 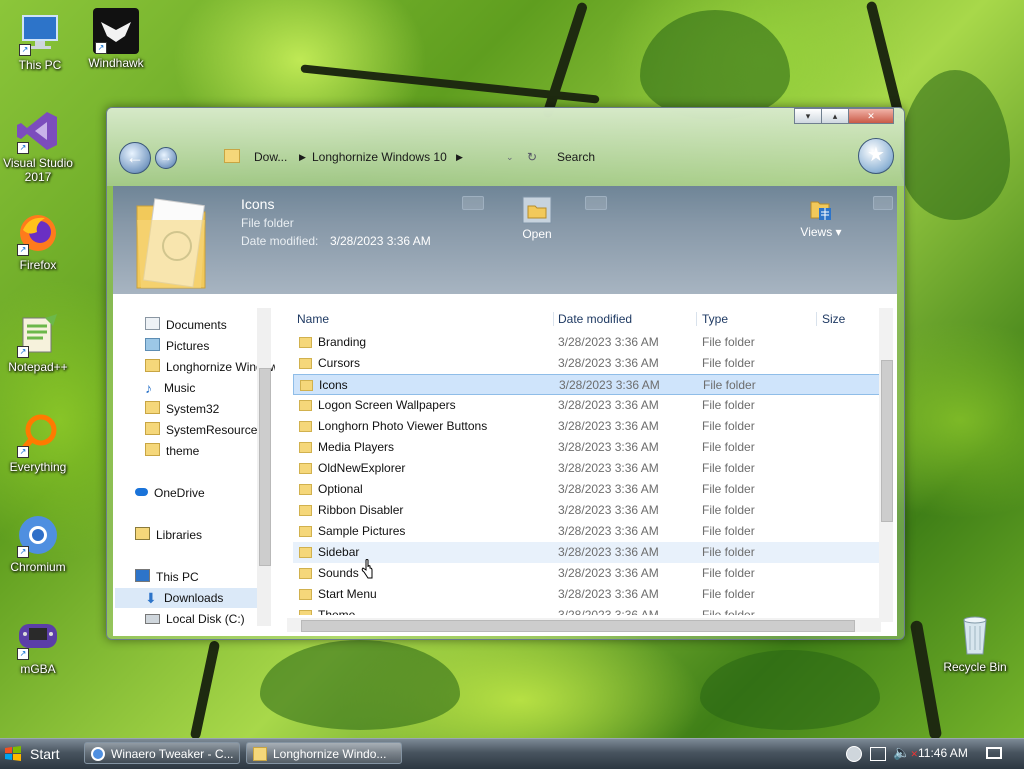 I want to click on column-header-type: Type, so click(x=715, y=319).